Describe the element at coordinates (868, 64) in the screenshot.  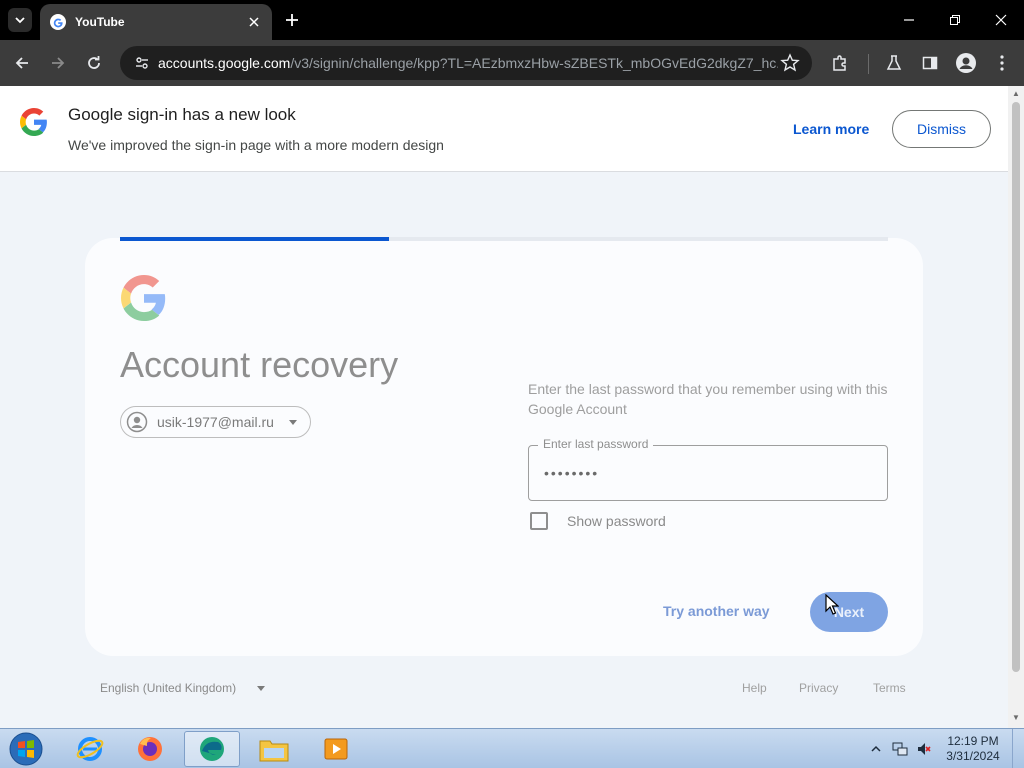
I see `toolbar-separator` at that location.